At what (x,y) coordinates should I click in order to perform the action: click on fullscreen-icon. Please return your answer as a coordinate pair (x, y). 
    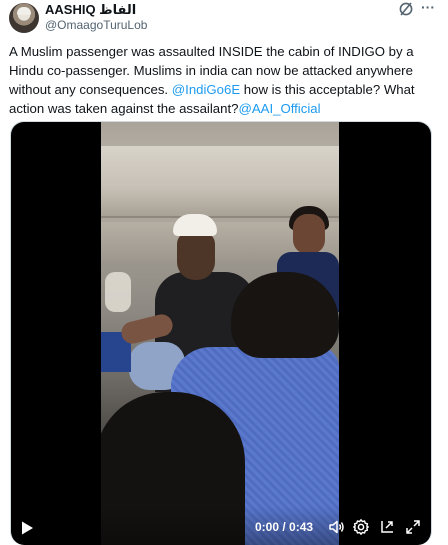
    Looking at the image, I should click on (413, 527).